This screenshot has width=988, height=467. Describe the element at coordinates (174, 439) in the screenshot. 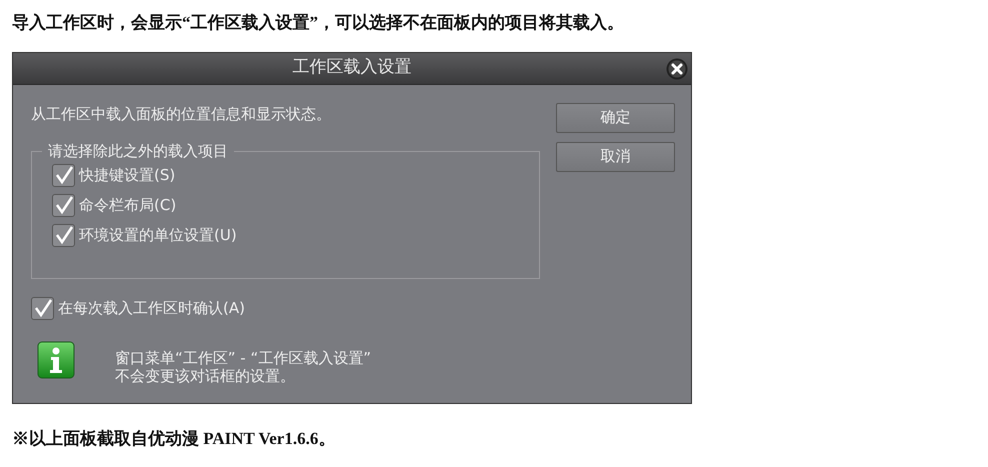

I see `footnote-text: ※以上面板截取自优动漫 PAINT Ver1.6.6。` at that location.